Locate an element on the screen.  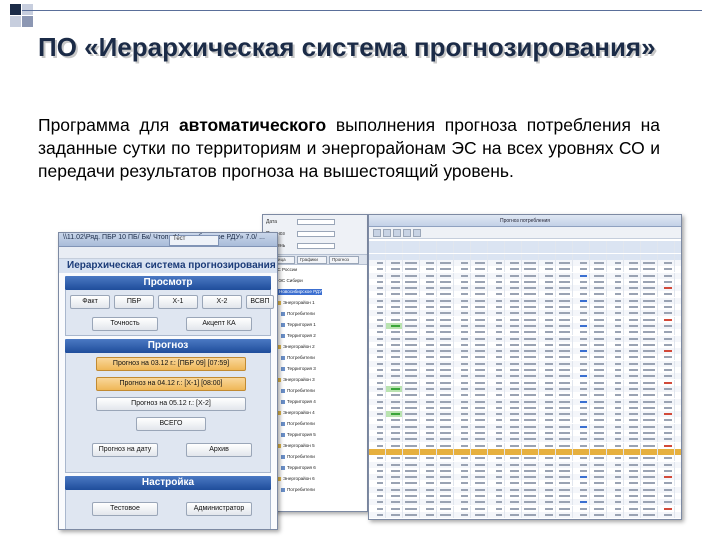
fact-button: Факт is located at coordinates (90, 302).